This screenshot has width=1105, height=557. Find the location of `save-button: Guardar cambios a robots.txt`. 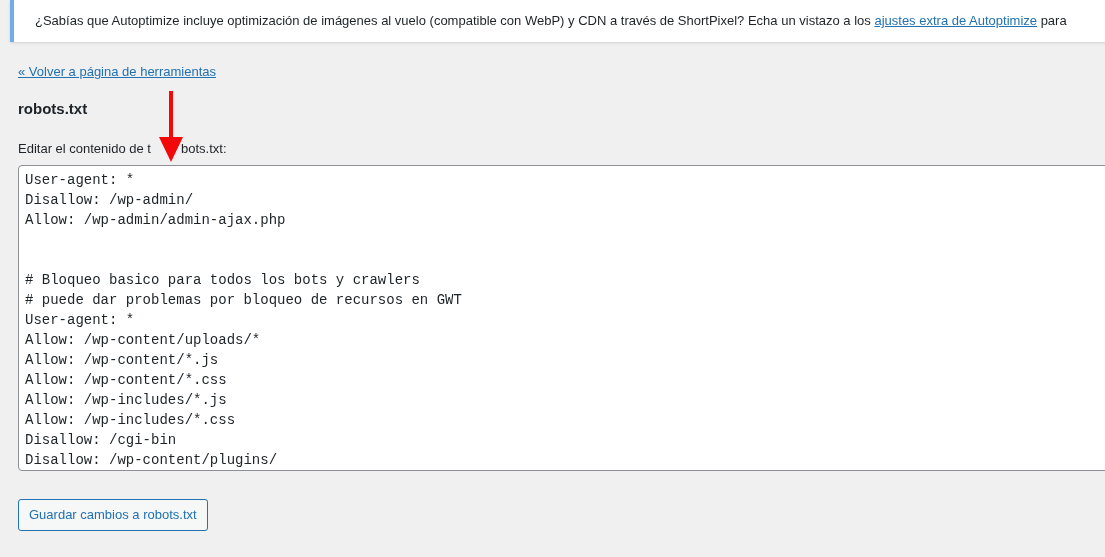

save-button: Guardar cambios a robots.txt is located at coordinates (113, 515).